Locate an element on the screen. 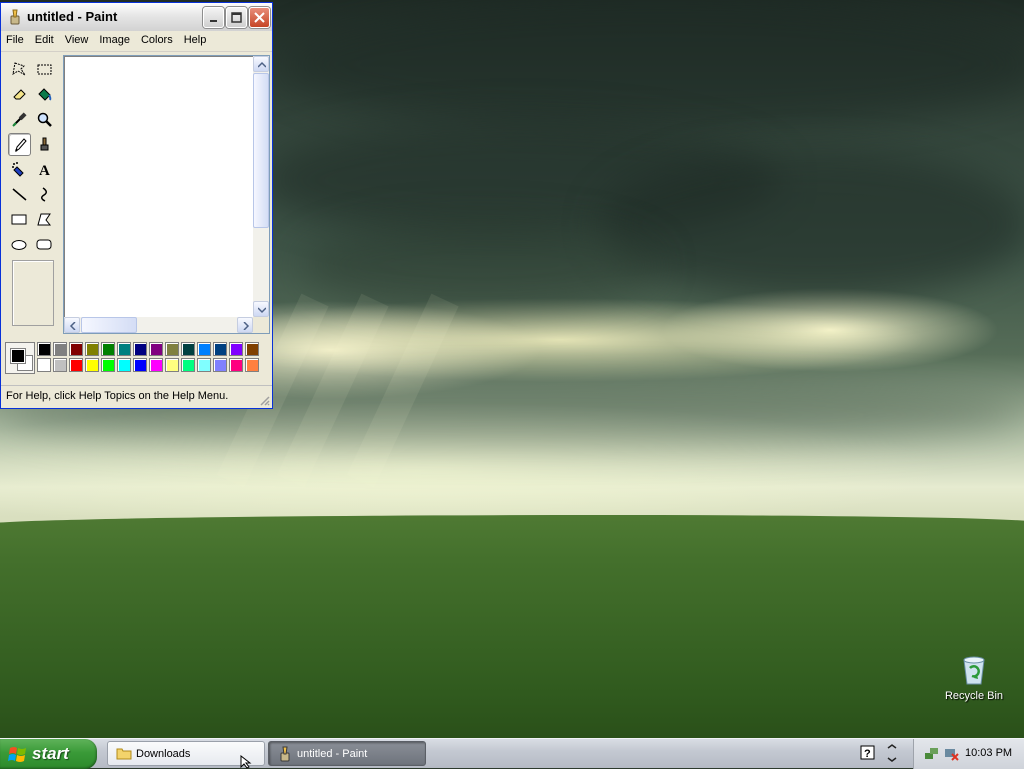 The image size is (1024, 769). taskbar-item-label: untitled - Paint is located at coordinates (332, 754).